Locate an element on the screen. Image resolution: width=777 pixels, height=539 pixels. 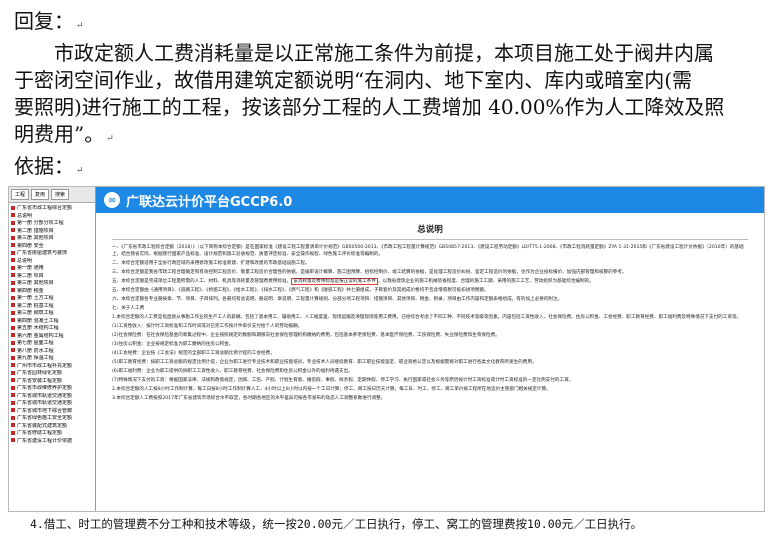
tree-item: 广东省安装工程定额 is located at coordinates (52, 382).